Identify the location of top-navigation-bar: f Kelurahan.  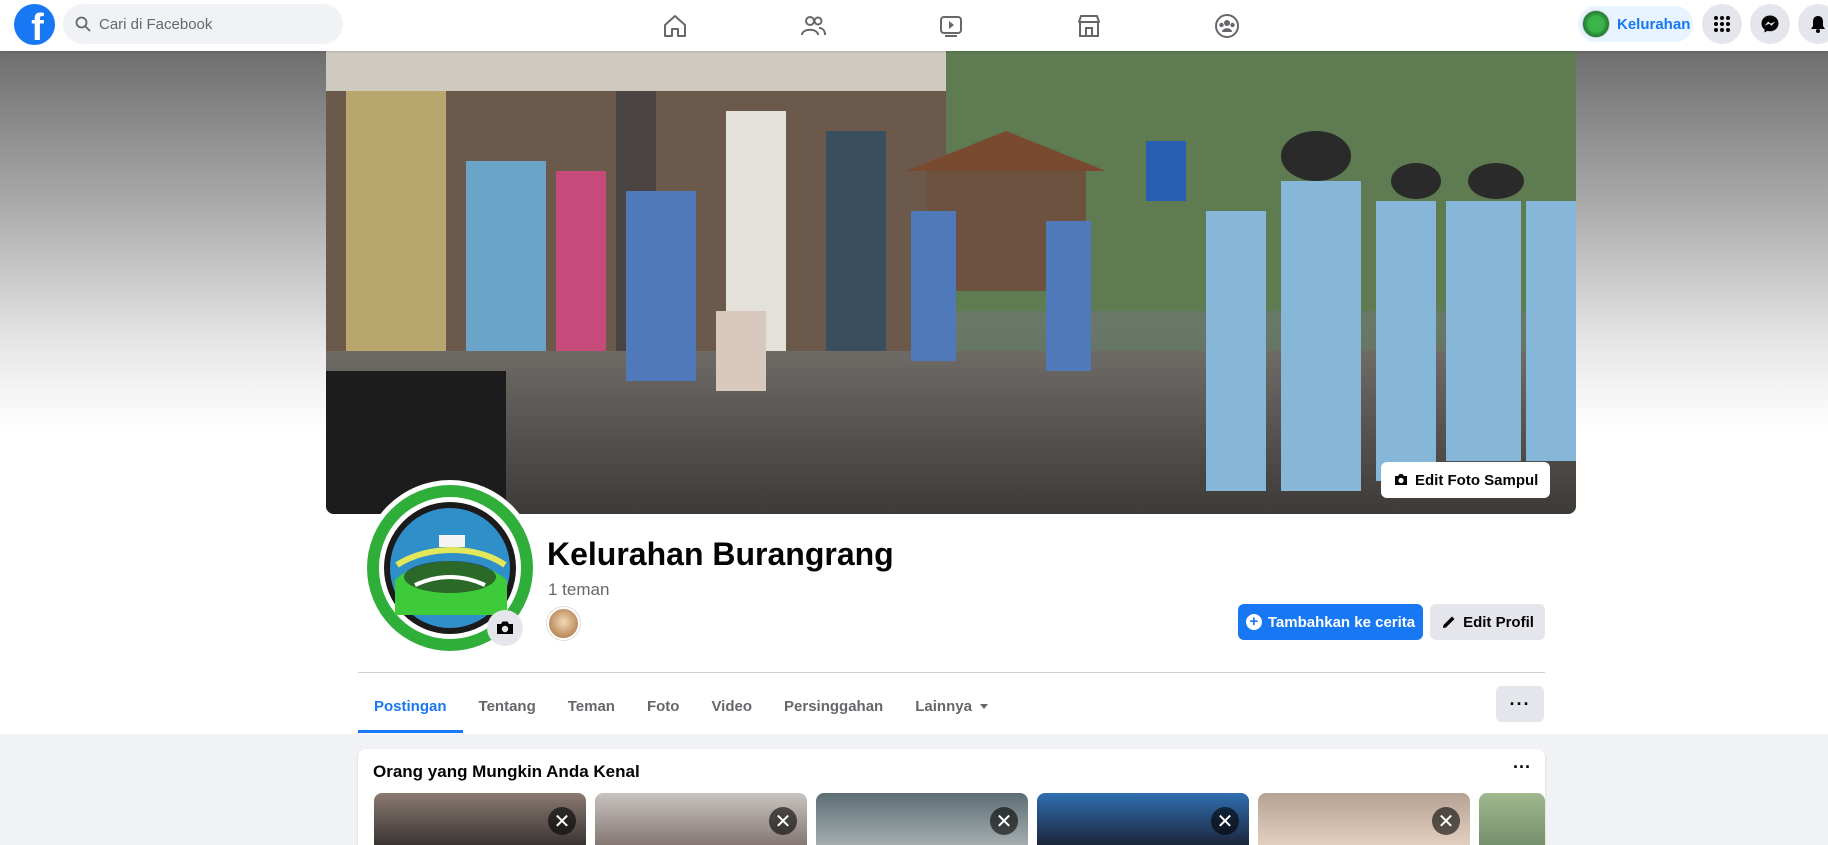
(914, 25).